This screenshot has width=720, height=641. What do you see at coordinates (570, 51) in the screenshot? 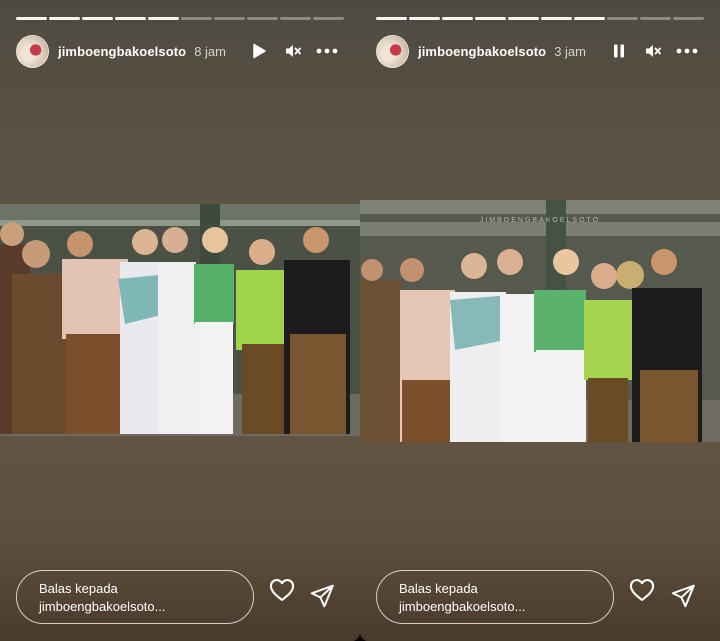
I see `post-time: 3 jam` at bounding box center [570, 51].